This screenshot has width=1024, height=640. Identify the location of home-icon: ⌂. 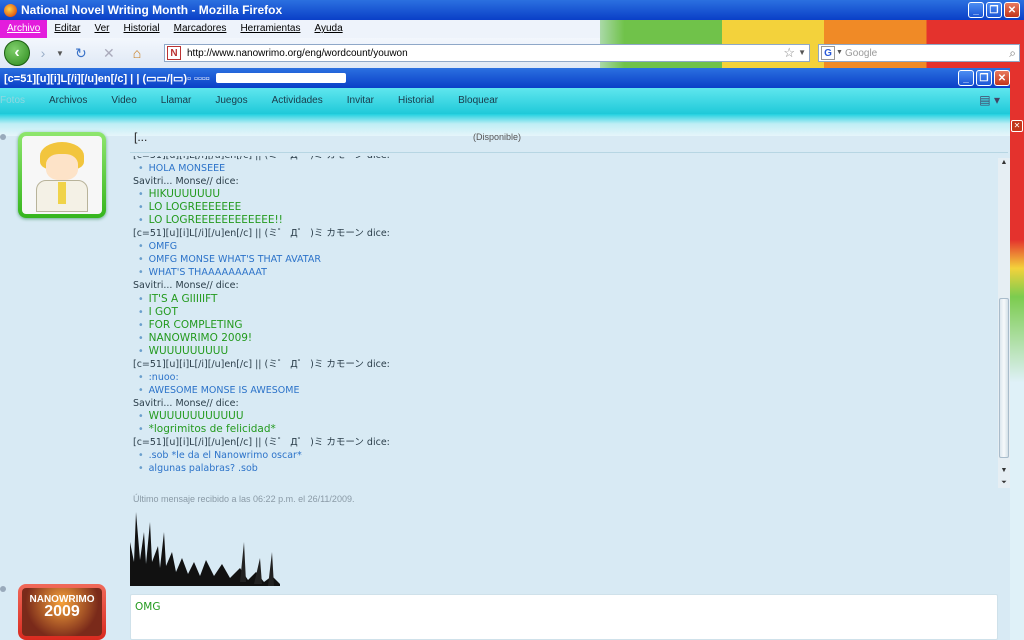
(137, 53).